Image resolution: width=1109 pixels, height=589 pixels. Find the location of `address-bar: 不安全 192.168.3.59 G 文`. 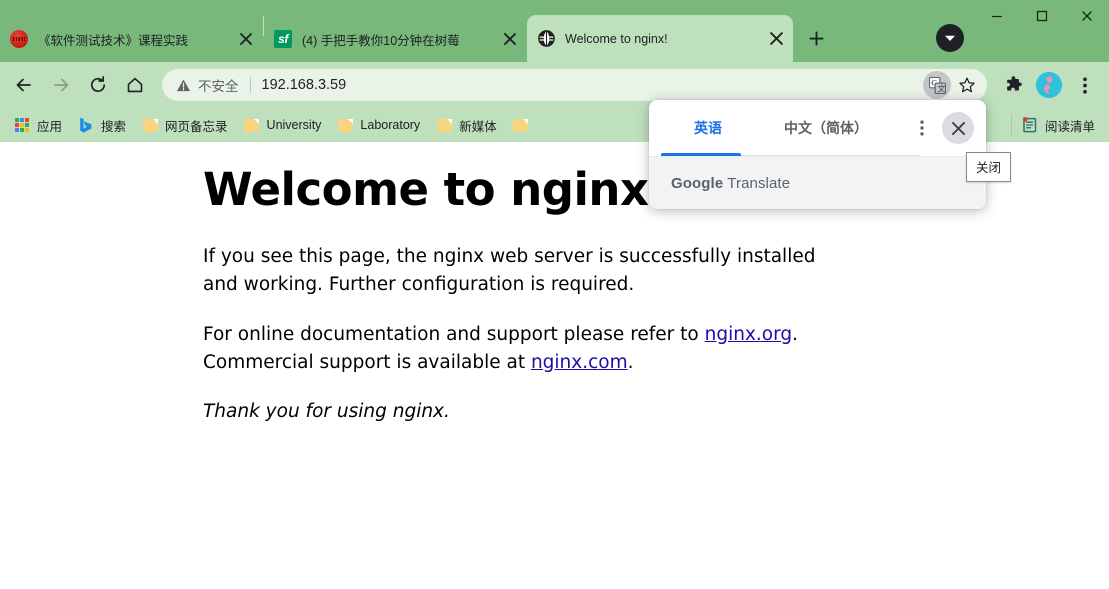

address-bar: 不安全 192.168.3.59 G 文 is located at coordinates (574, 85).